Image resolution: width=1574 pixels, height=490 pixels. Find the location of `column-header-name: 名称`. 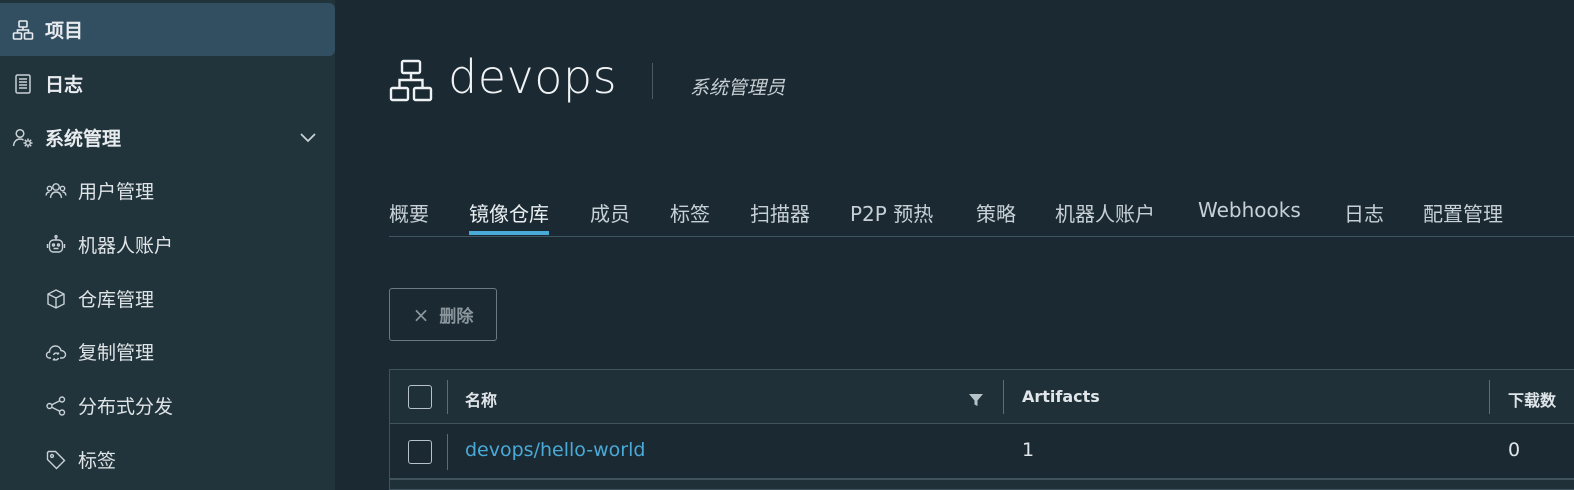

column-header-name: 名称 is located at coordinates (481, 399).